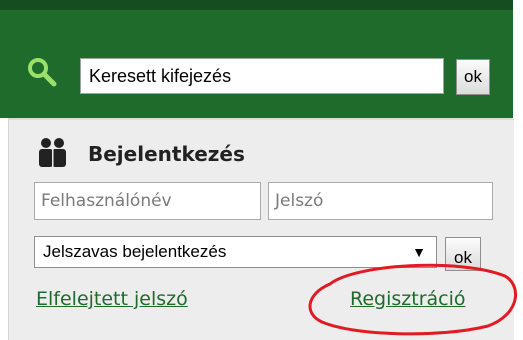  What do you see at coordinates (166, 154) in the screenshot?
I see `login-title: Bejelentkezés` at bounding box center [166, 154].